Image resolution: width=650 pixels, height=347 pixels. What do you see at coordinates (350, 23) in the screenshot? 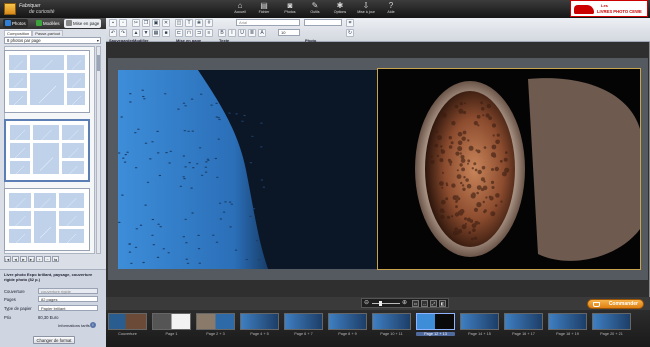
I see `crop-icon: ⌗` at bounding box center [350, 23].